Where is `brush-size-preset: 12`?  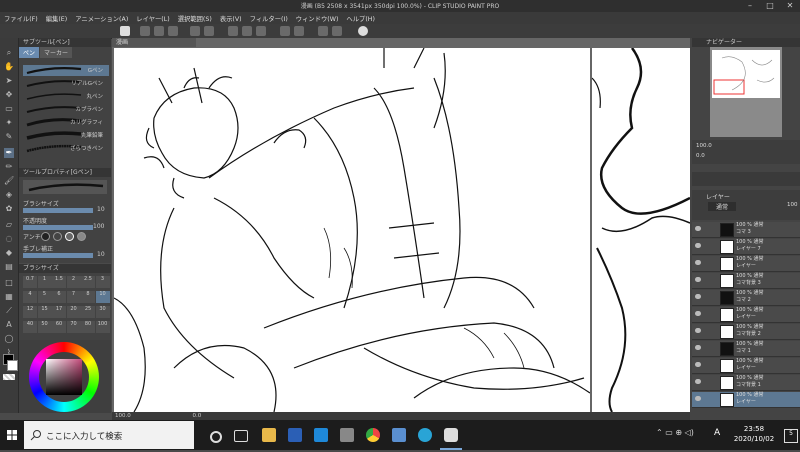
brush-size-preset: 12 is located at coordinates (30, 312).